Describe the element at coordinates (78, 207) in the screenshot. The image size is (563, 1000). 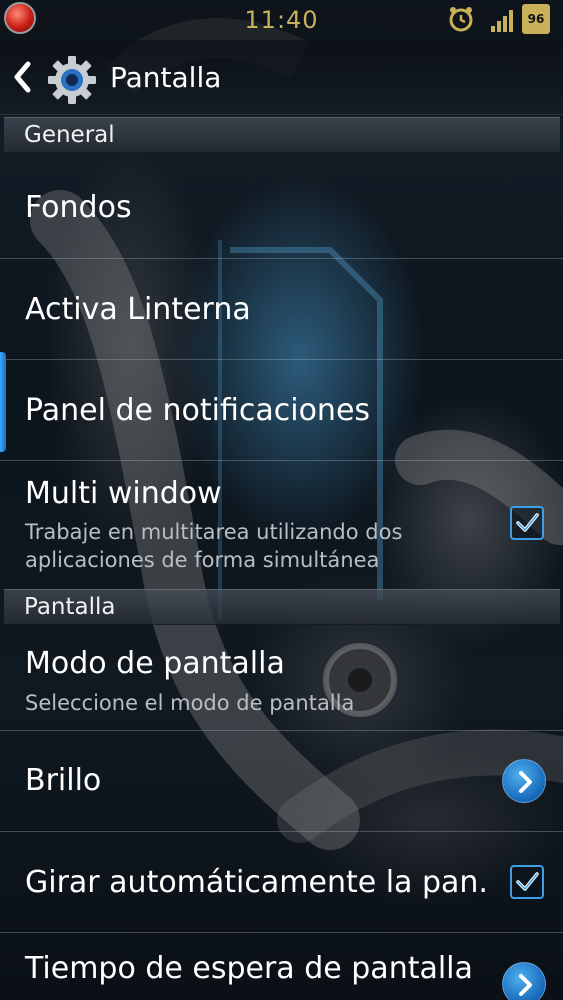
I see `item-title-fondos: Fondos` at that location.